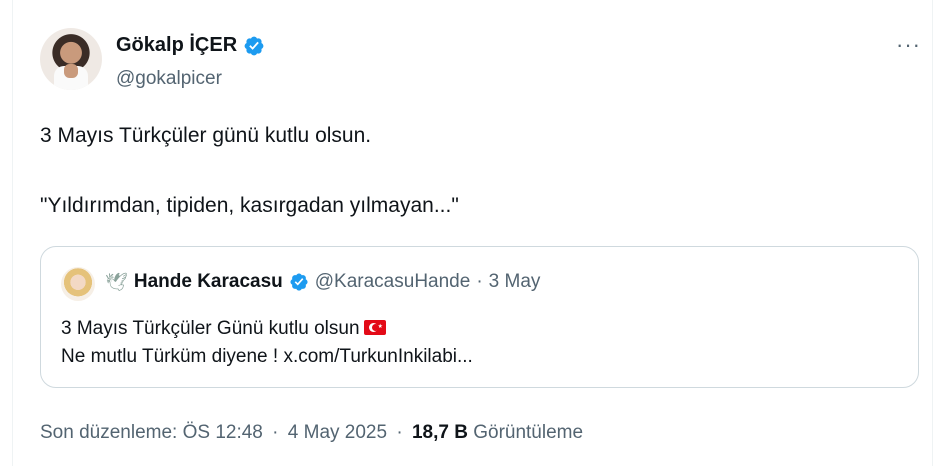 This screenshot has height=466, width=945. What do you see at coordinates (392, 281) in the screenshot?
I see `quoted-author-handle: @KaracasuHande` at bounding box center [392, 281].